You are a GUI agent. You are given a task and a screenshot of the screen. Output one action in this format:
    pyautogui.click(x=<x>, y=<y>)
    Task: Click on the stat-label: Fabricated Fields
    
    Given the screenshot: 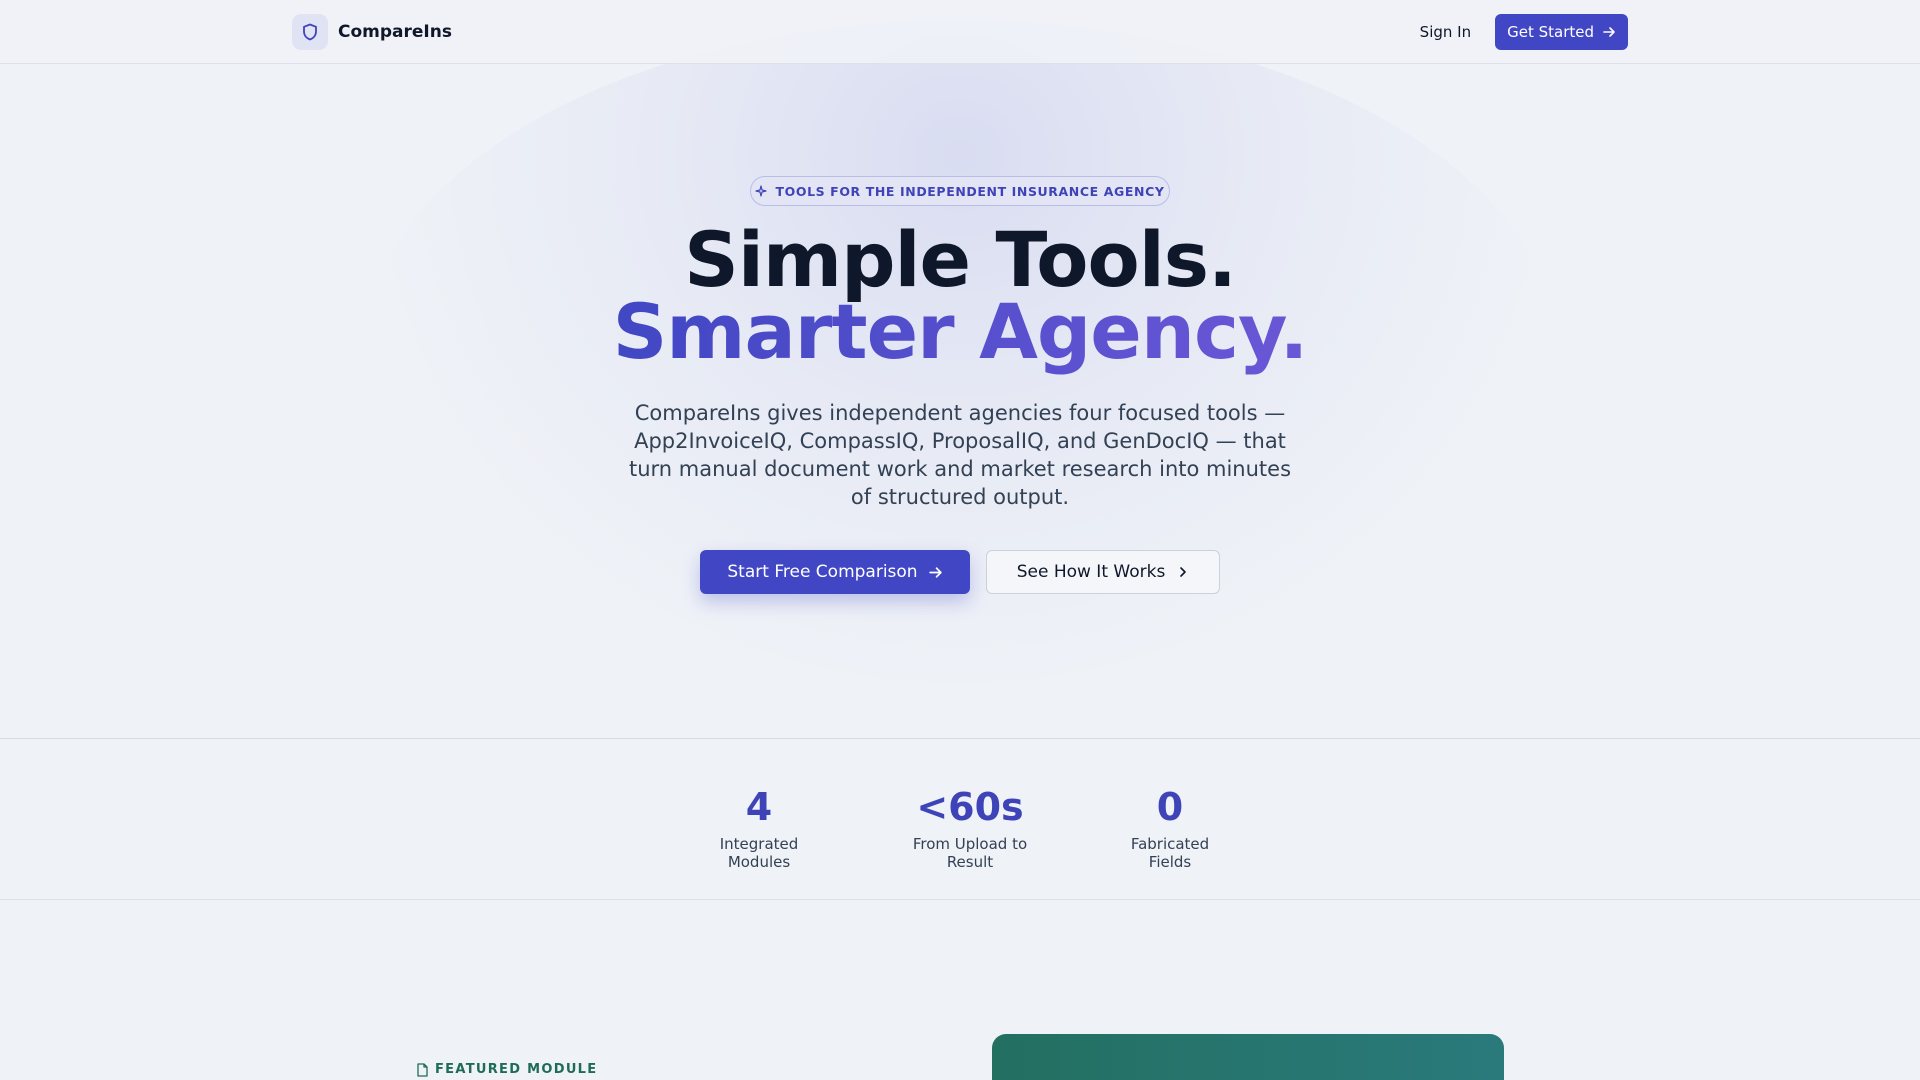 What is the action you would take?
    pyautogui.click(x=1170, y=853)
    